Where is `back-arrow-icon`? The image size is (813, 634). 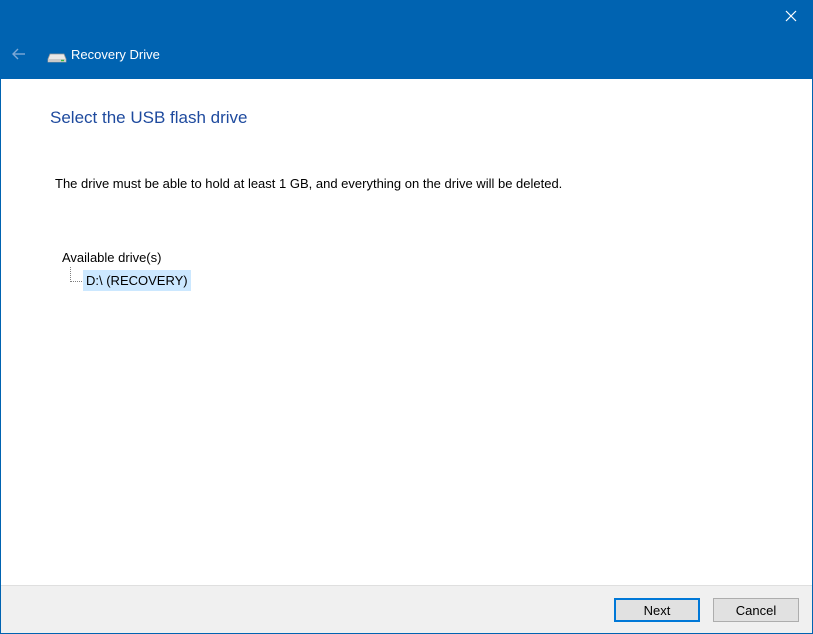
back-arrow-icon is located at coordinates (18, 54).